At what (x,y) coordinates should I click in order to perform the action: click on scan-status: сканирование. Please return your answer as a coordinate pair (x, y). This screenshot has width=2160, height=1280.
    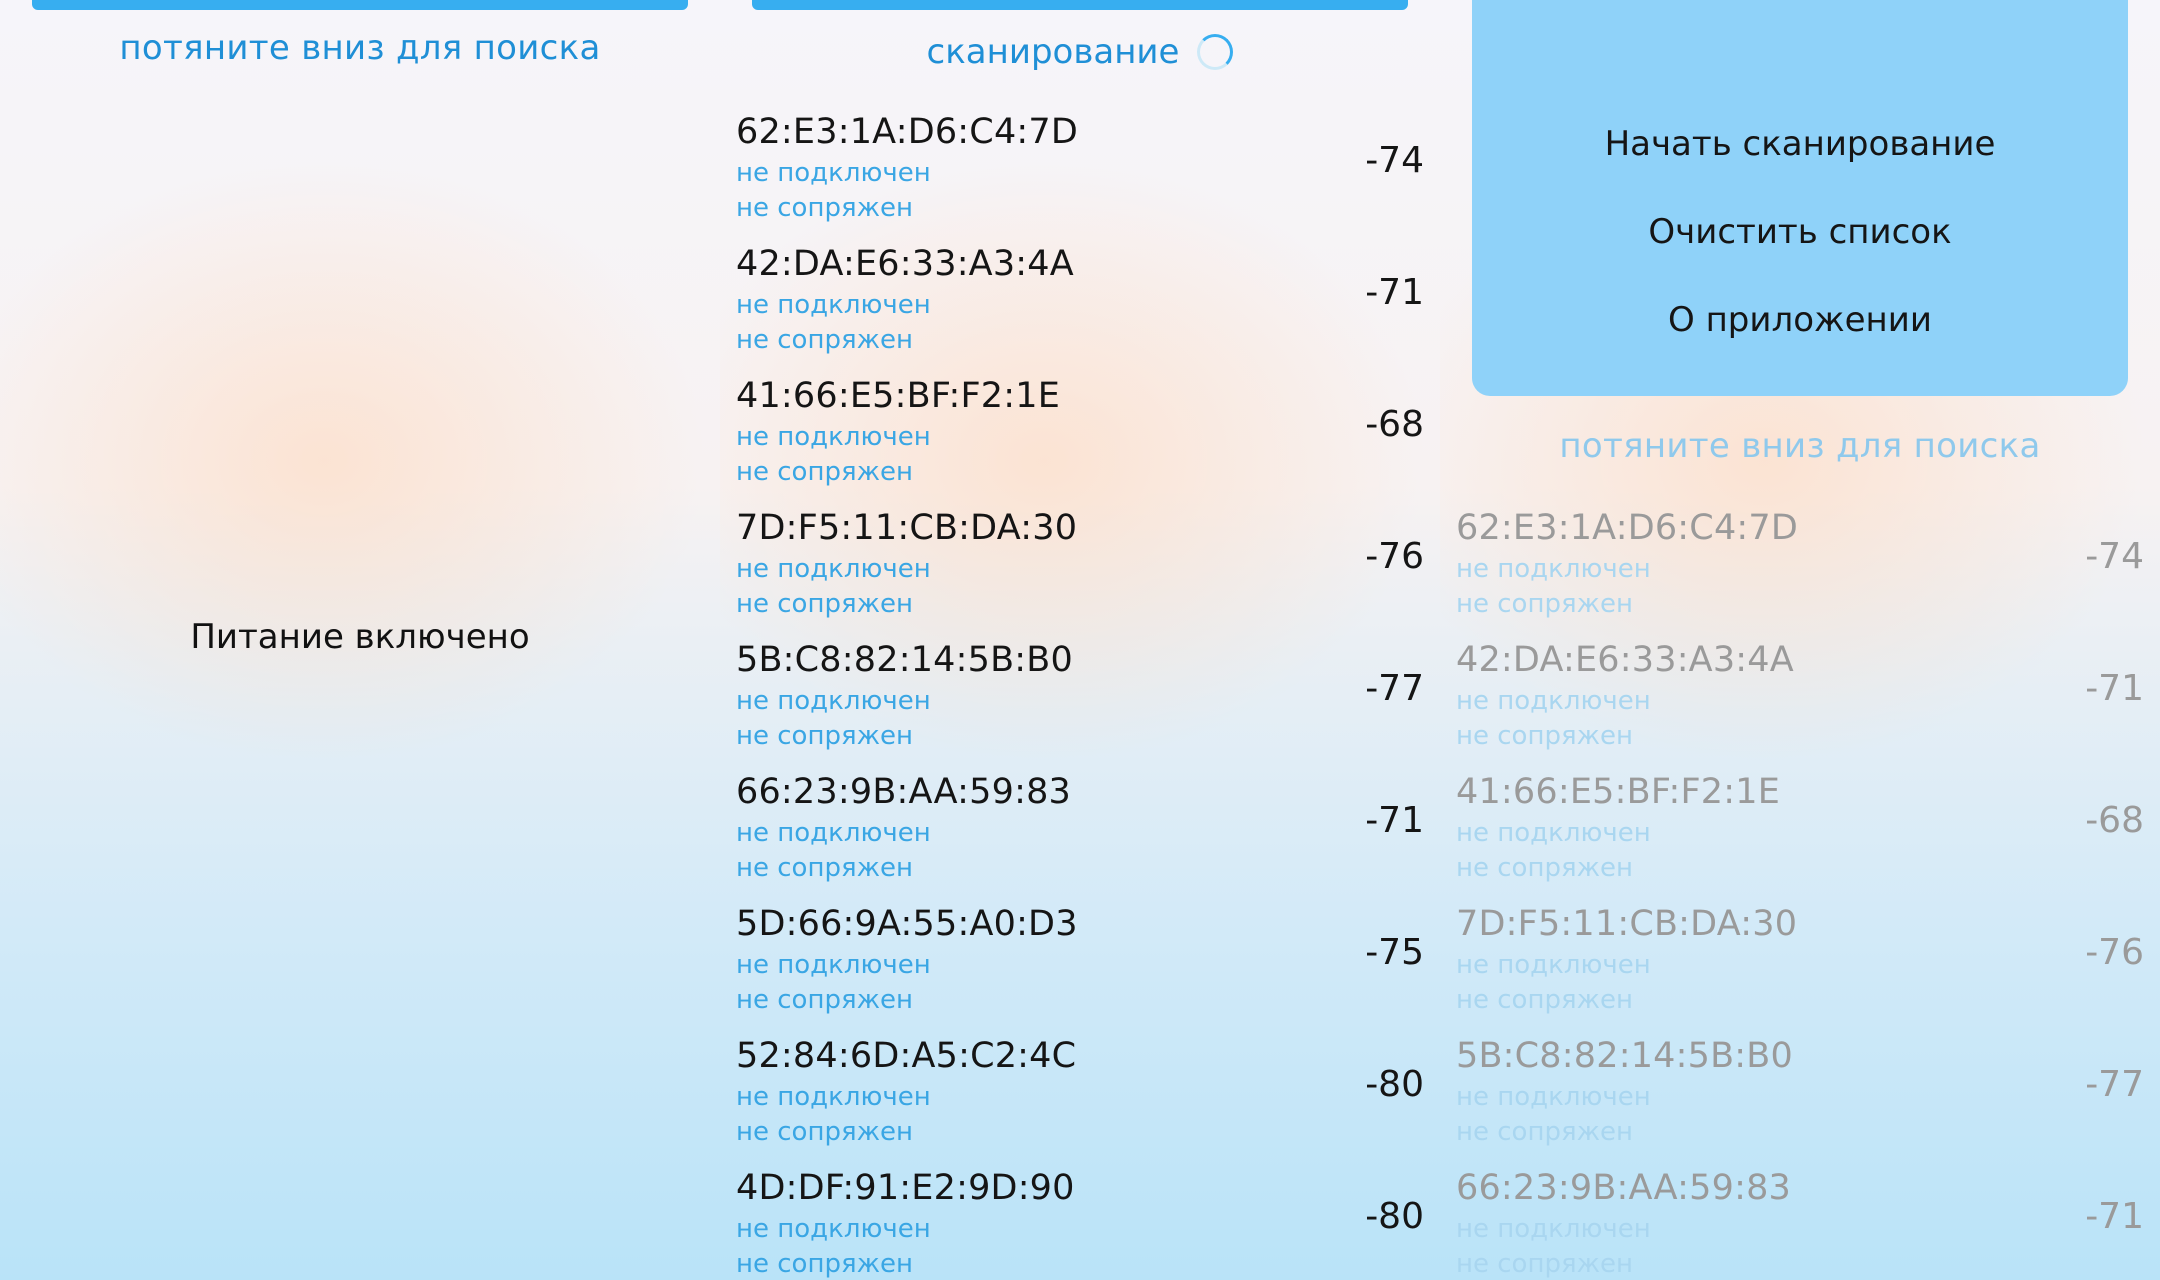
    Looking at the image, I should click on (1080, 52).